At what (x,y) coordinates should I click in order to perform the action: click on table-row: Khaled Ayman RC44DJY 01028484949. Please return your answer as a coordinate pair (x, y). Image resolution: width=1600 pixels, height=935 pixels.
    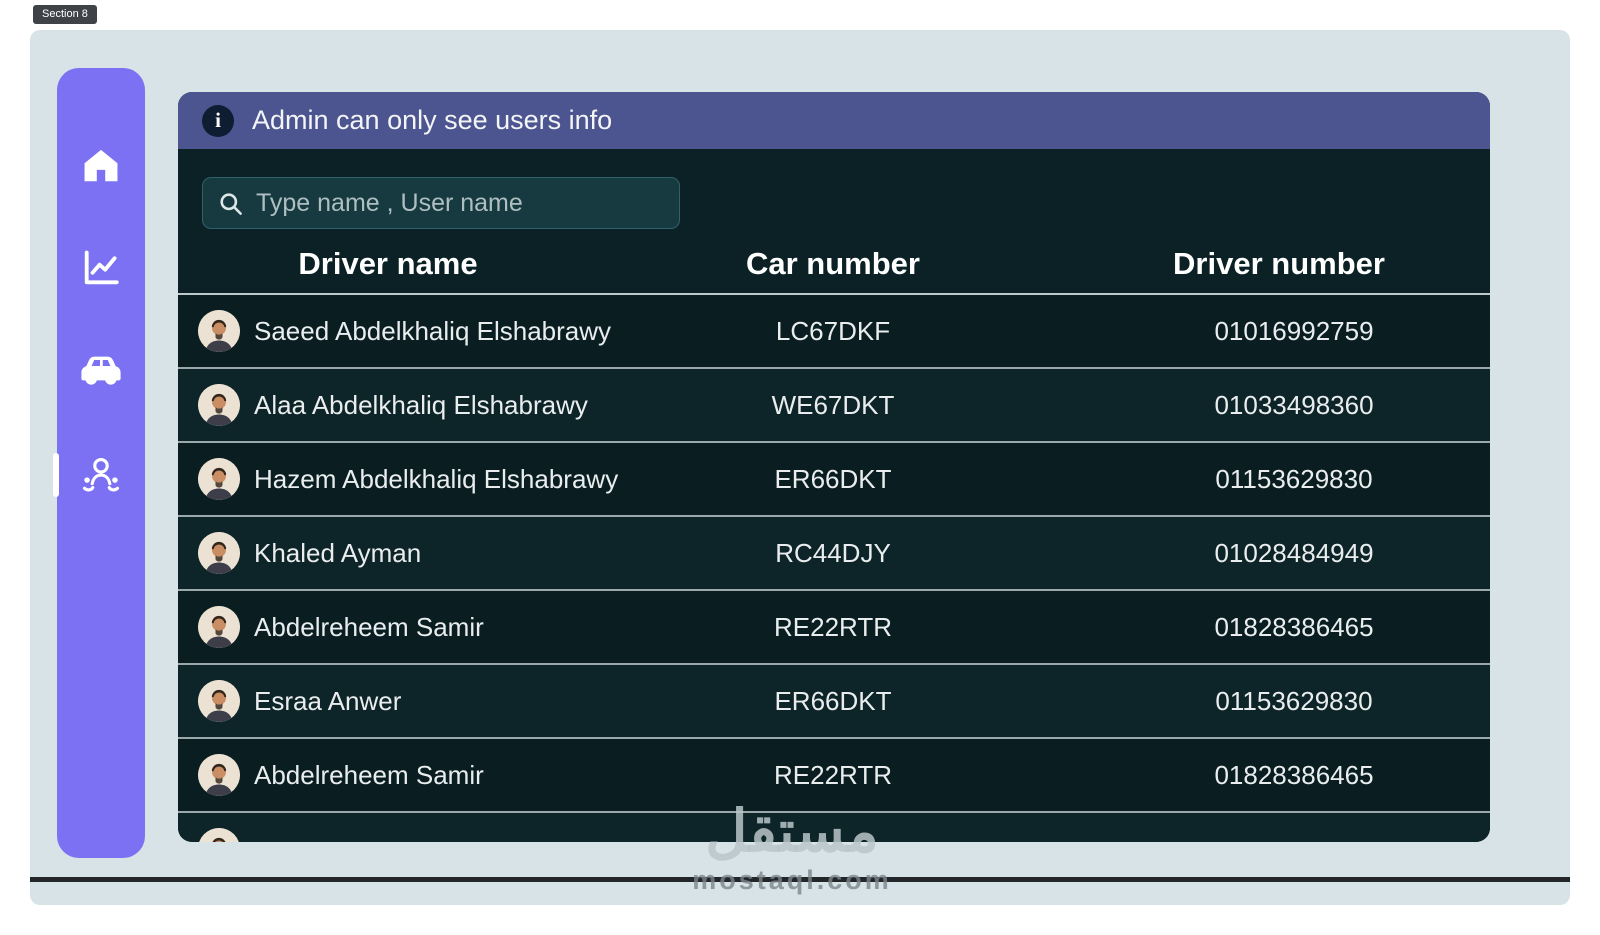
    Looking at the image, I should click on (834, 554).